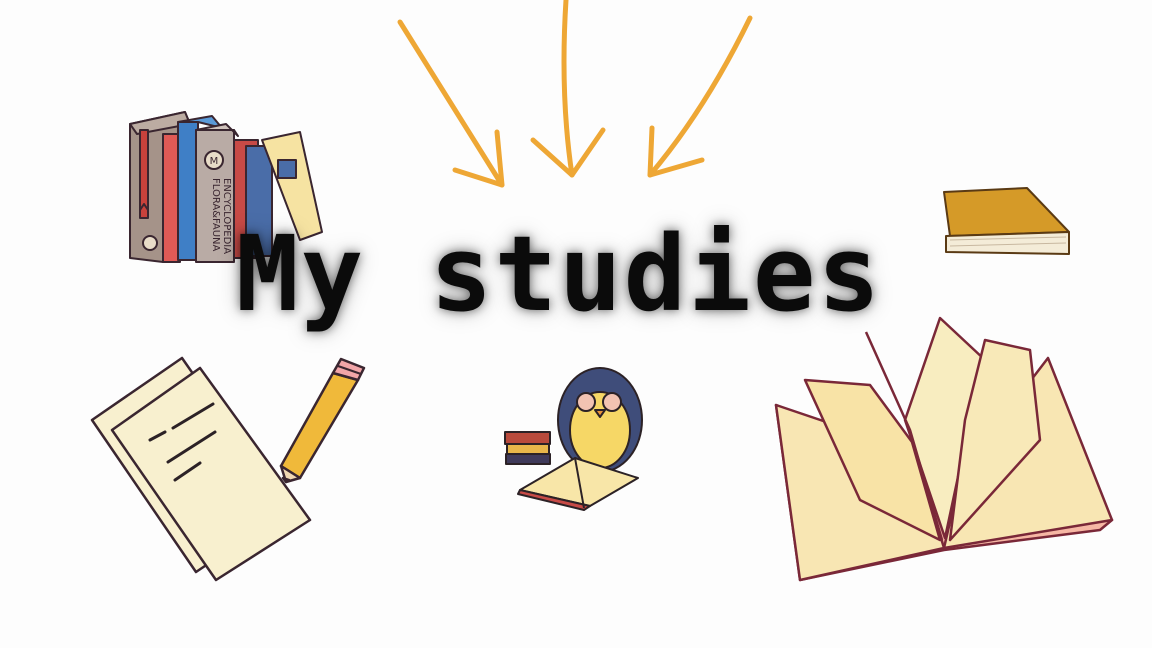 The image size is (1152, 648). Describe the element at coordinates (214, 161) in the screenshot. I see `monogram-text: M` at that location.